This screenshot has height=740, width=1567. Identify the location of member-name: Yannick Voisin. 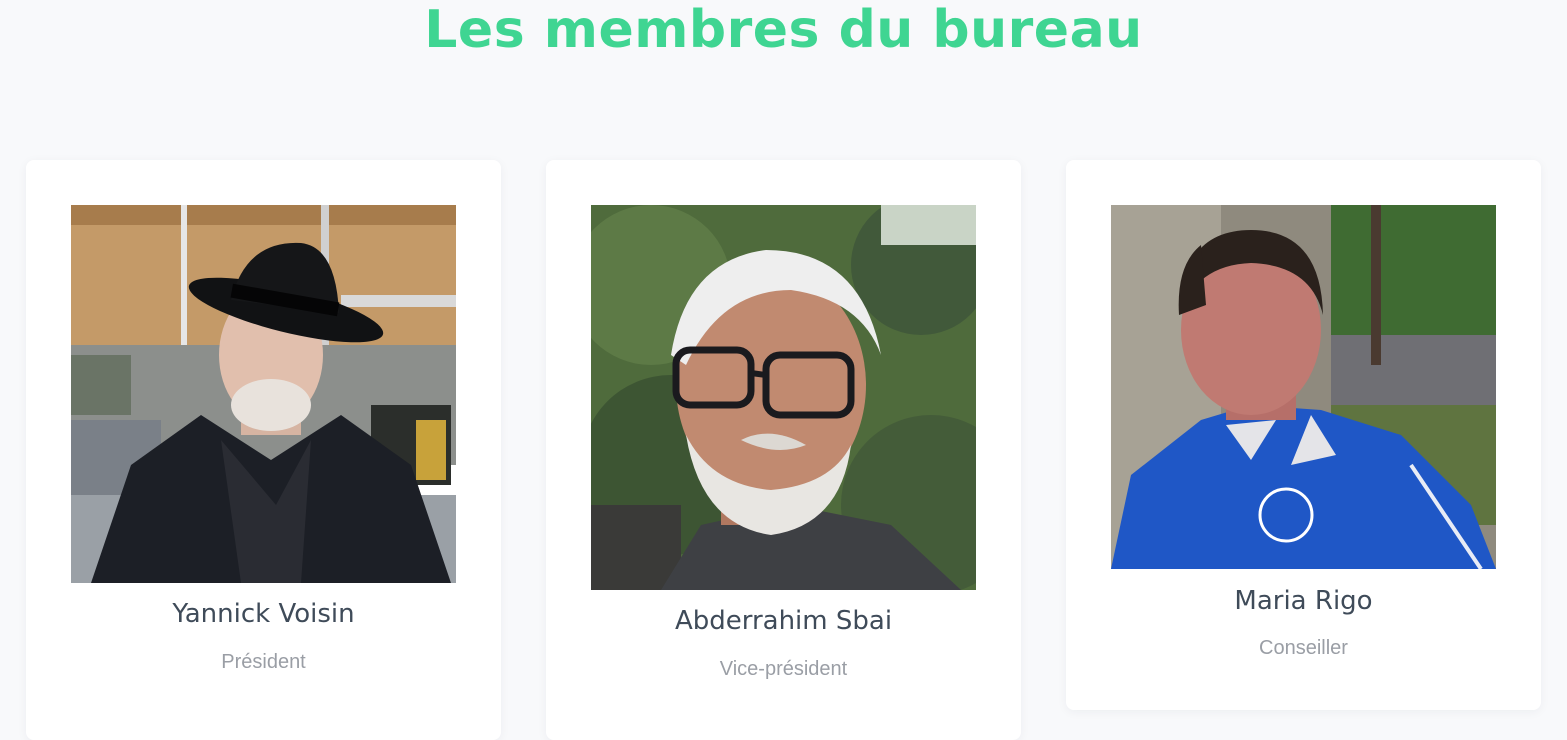
(263, 614).